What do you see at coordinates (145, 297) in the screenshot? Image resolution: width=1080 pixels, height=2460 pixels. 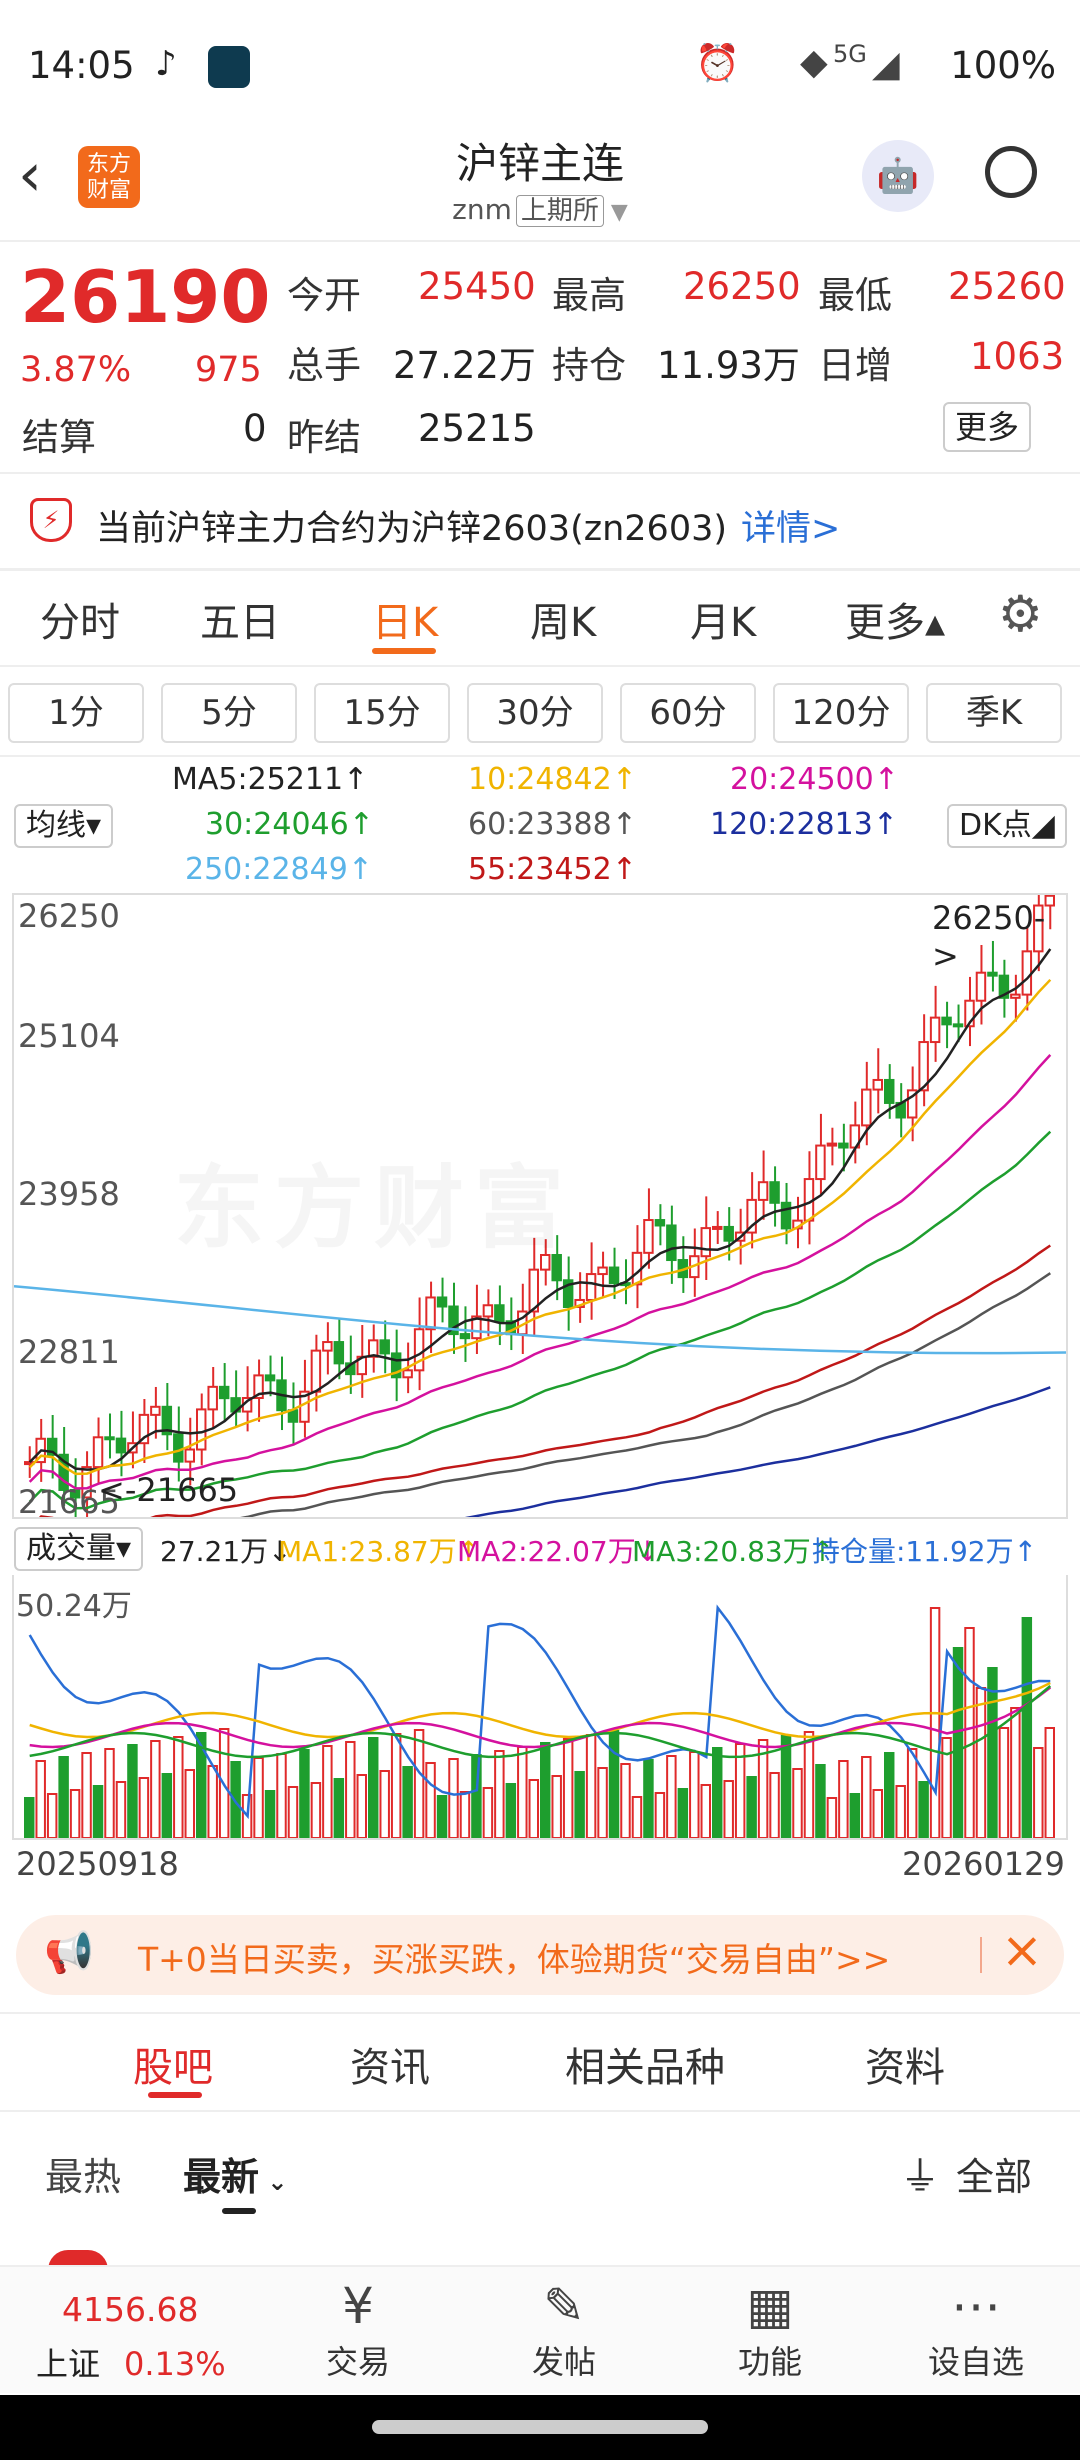 I see `last-price: 26190` at bounding box center [145, 297].